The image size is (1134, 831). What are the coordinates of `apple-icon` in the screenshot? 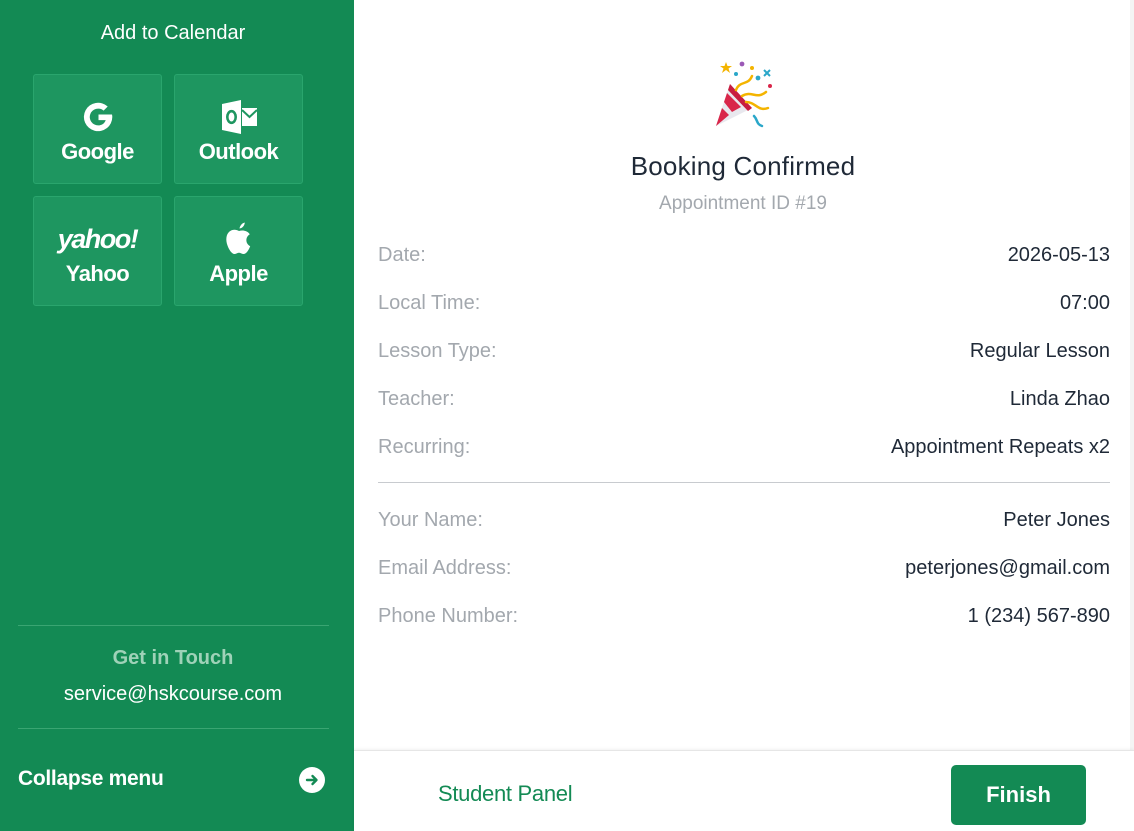 It's located at (238, 239).